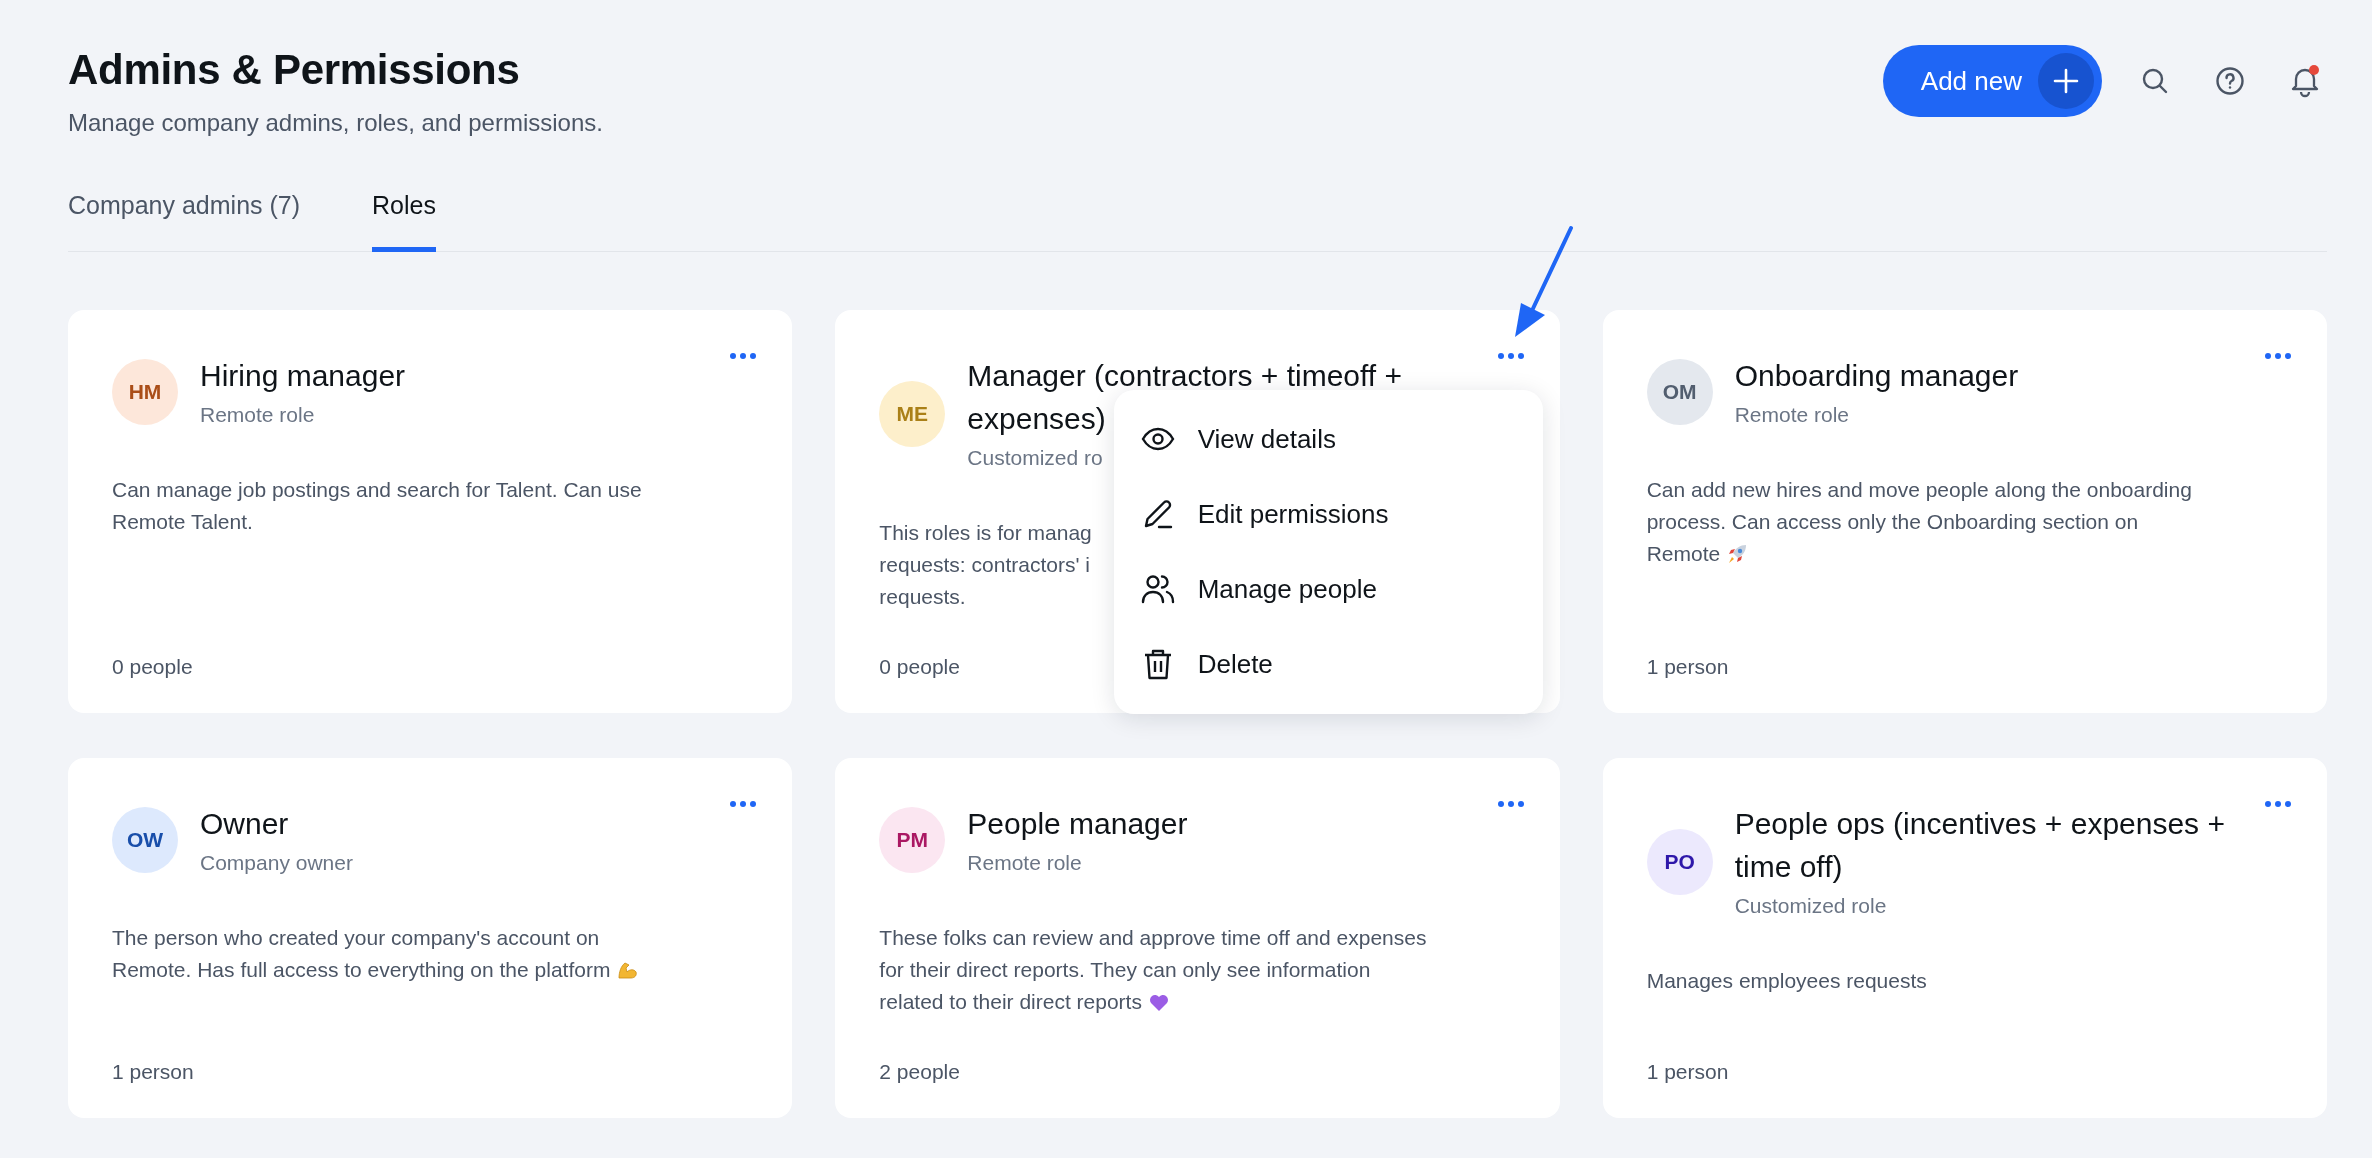 This screenshot has width=2372, height=1158. I want to click on role-description: The person who created your company's account on, so click(356, 938).